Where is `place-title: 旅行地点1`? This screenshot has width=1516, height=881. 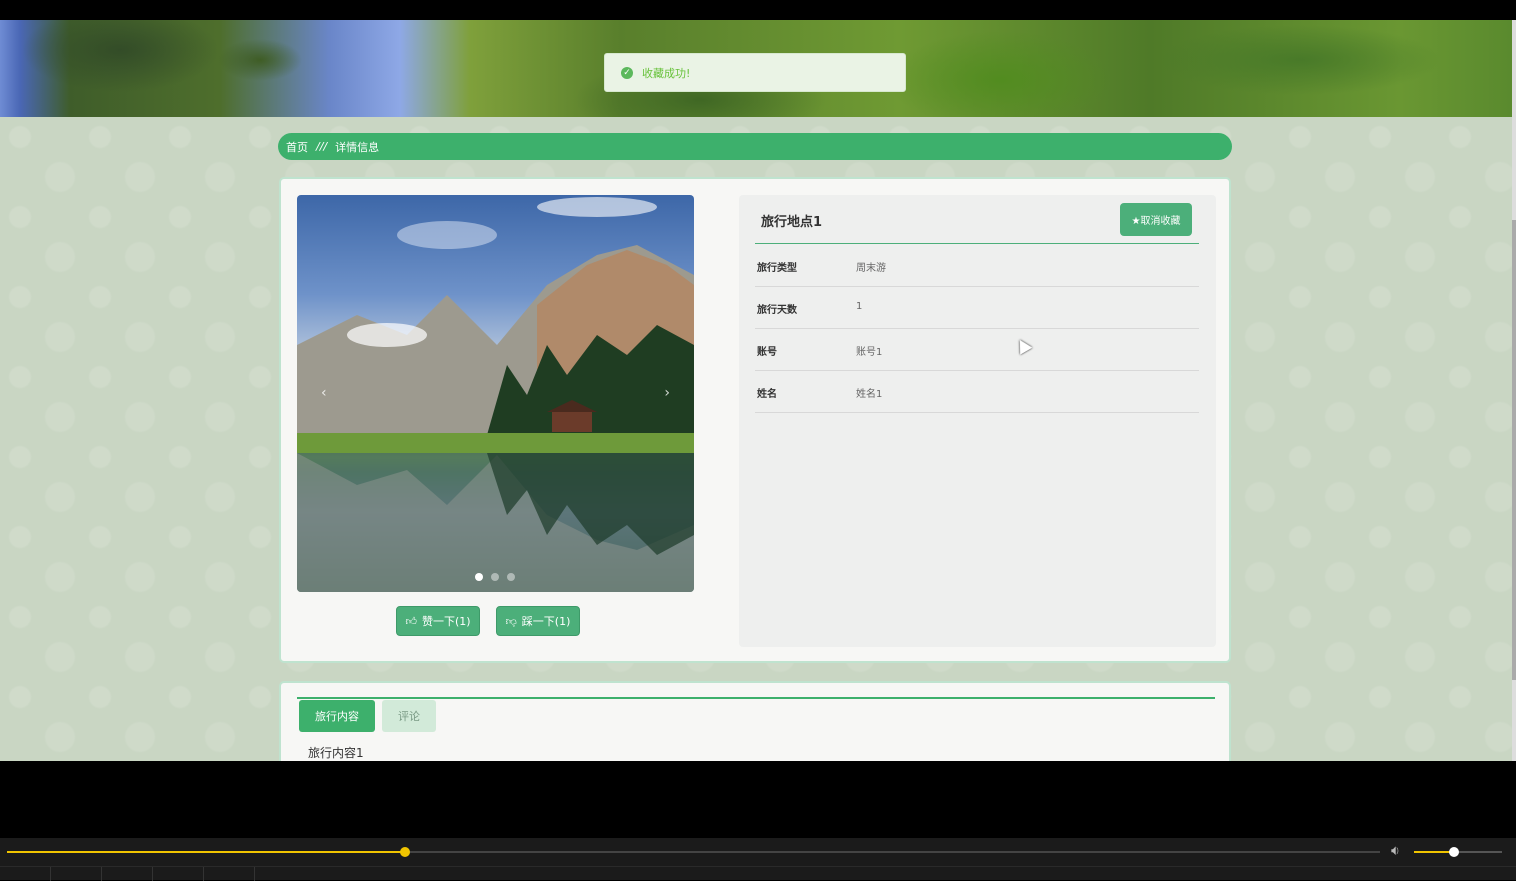
place-title: 旅行地点1 is located at coordinates (792, 222).